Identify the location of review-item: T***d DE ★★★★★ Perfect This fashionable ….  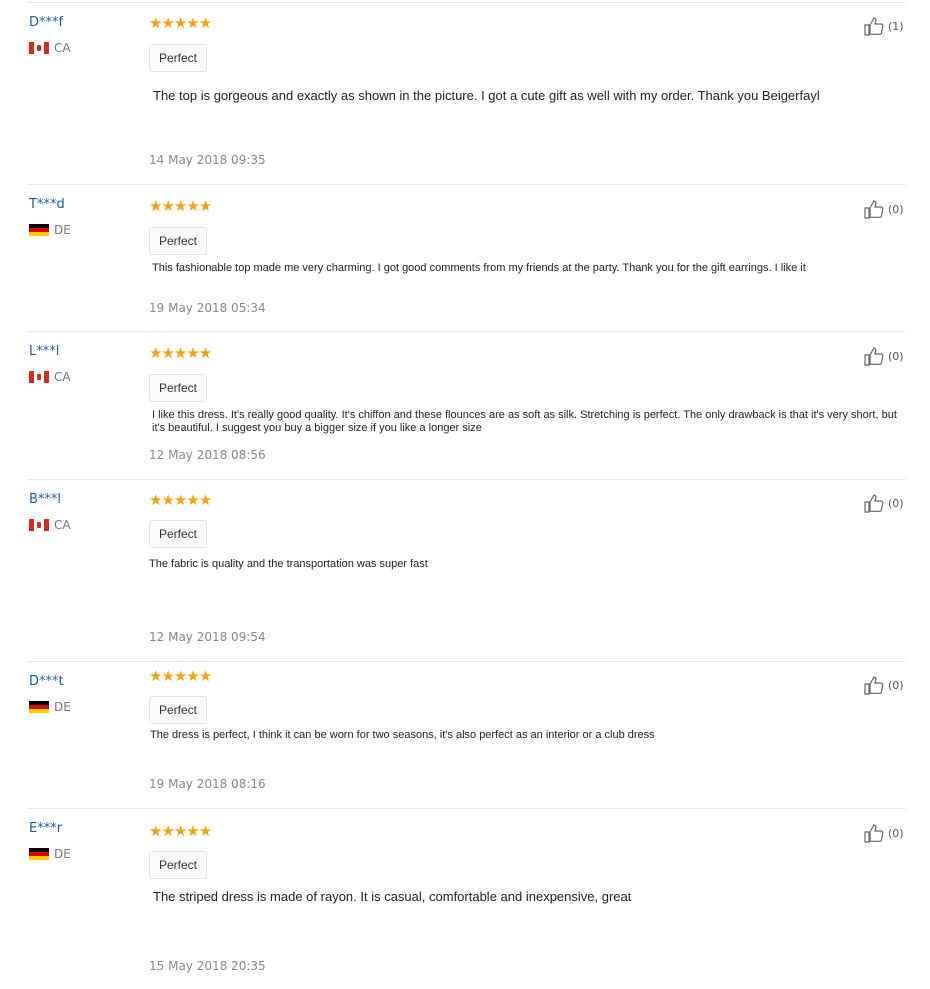
(465, 258).